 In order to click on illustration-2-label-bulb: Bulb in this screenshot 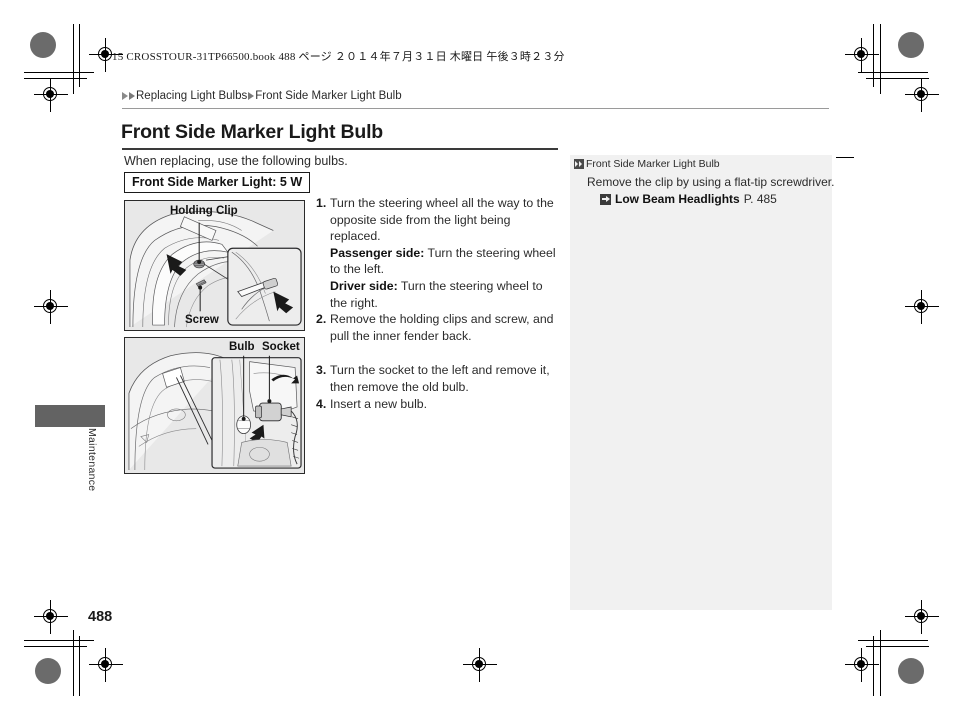, I will do `click(242, 347)`.